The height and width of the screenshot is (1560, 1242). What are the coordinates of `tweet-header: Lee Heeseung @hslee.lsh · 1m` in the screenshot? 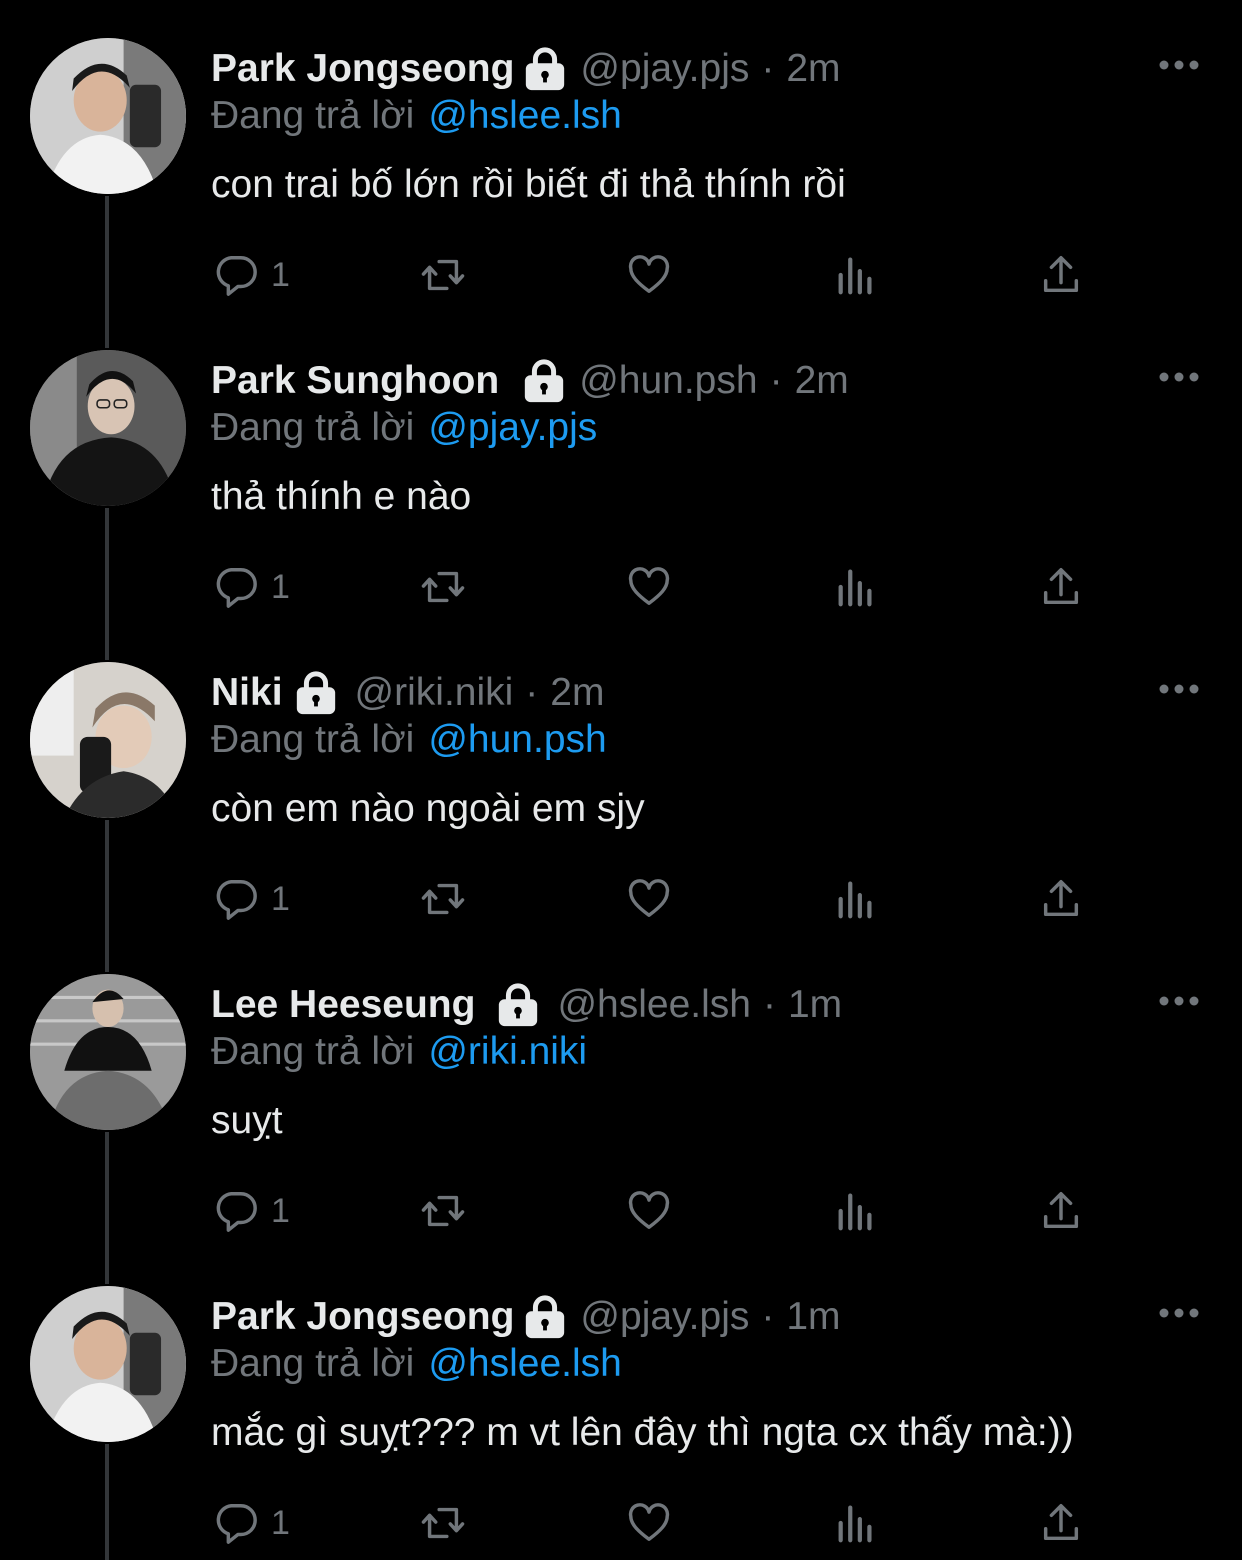 It's located at (526, 1005).